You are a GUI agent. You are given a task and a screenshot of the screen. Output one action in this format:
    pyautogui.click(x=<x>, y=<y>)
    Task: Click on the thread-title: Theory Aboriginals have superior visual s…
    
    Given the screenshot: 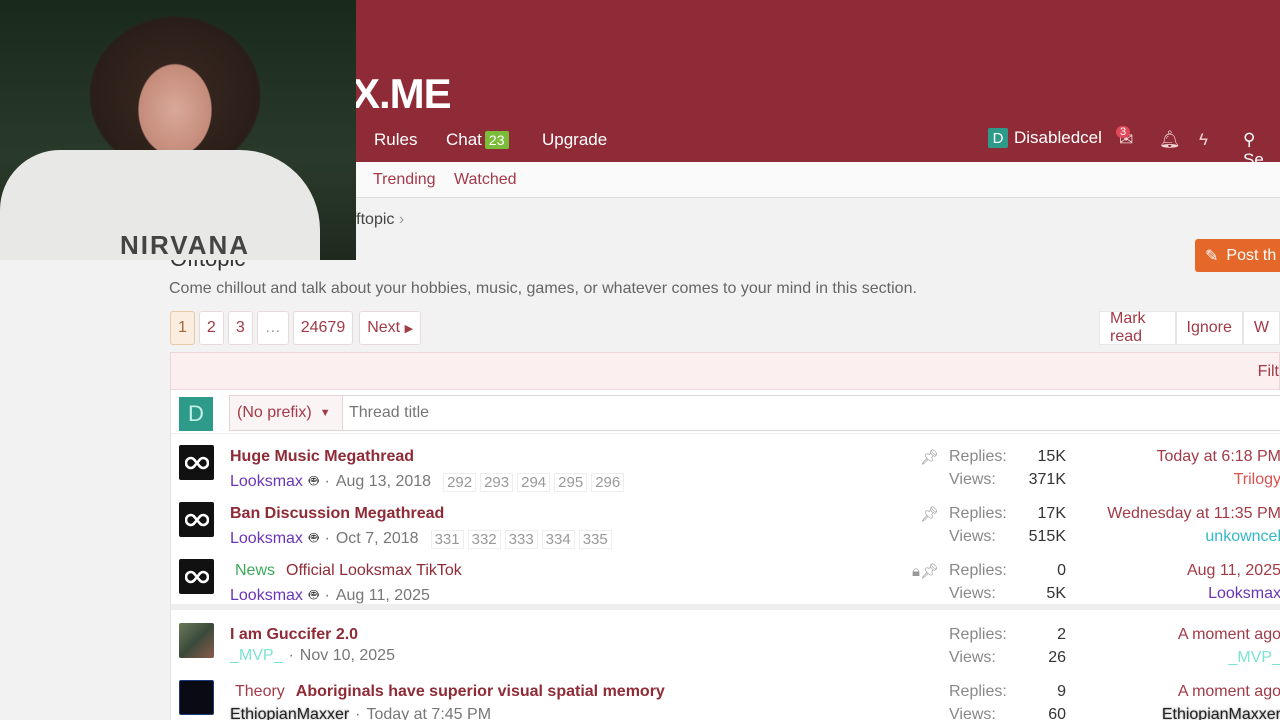 What is the action you would take?
    pyautogui.click(x=447, y=692)
    